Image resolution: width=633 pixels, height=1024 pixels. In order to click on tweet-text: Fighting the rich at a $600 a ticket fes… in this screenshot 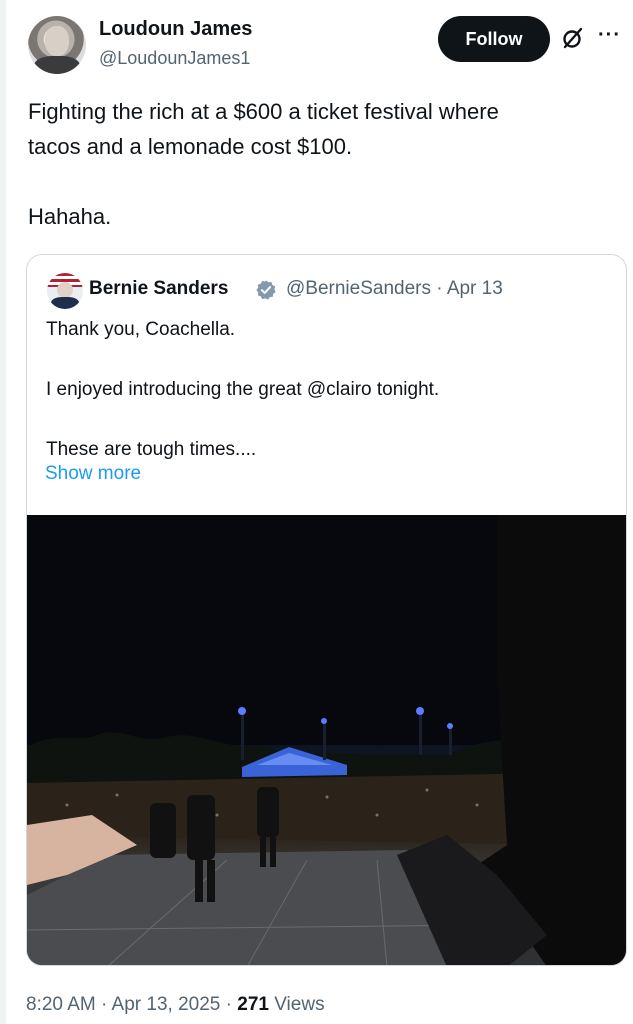, I will do `click(263, 164)`.